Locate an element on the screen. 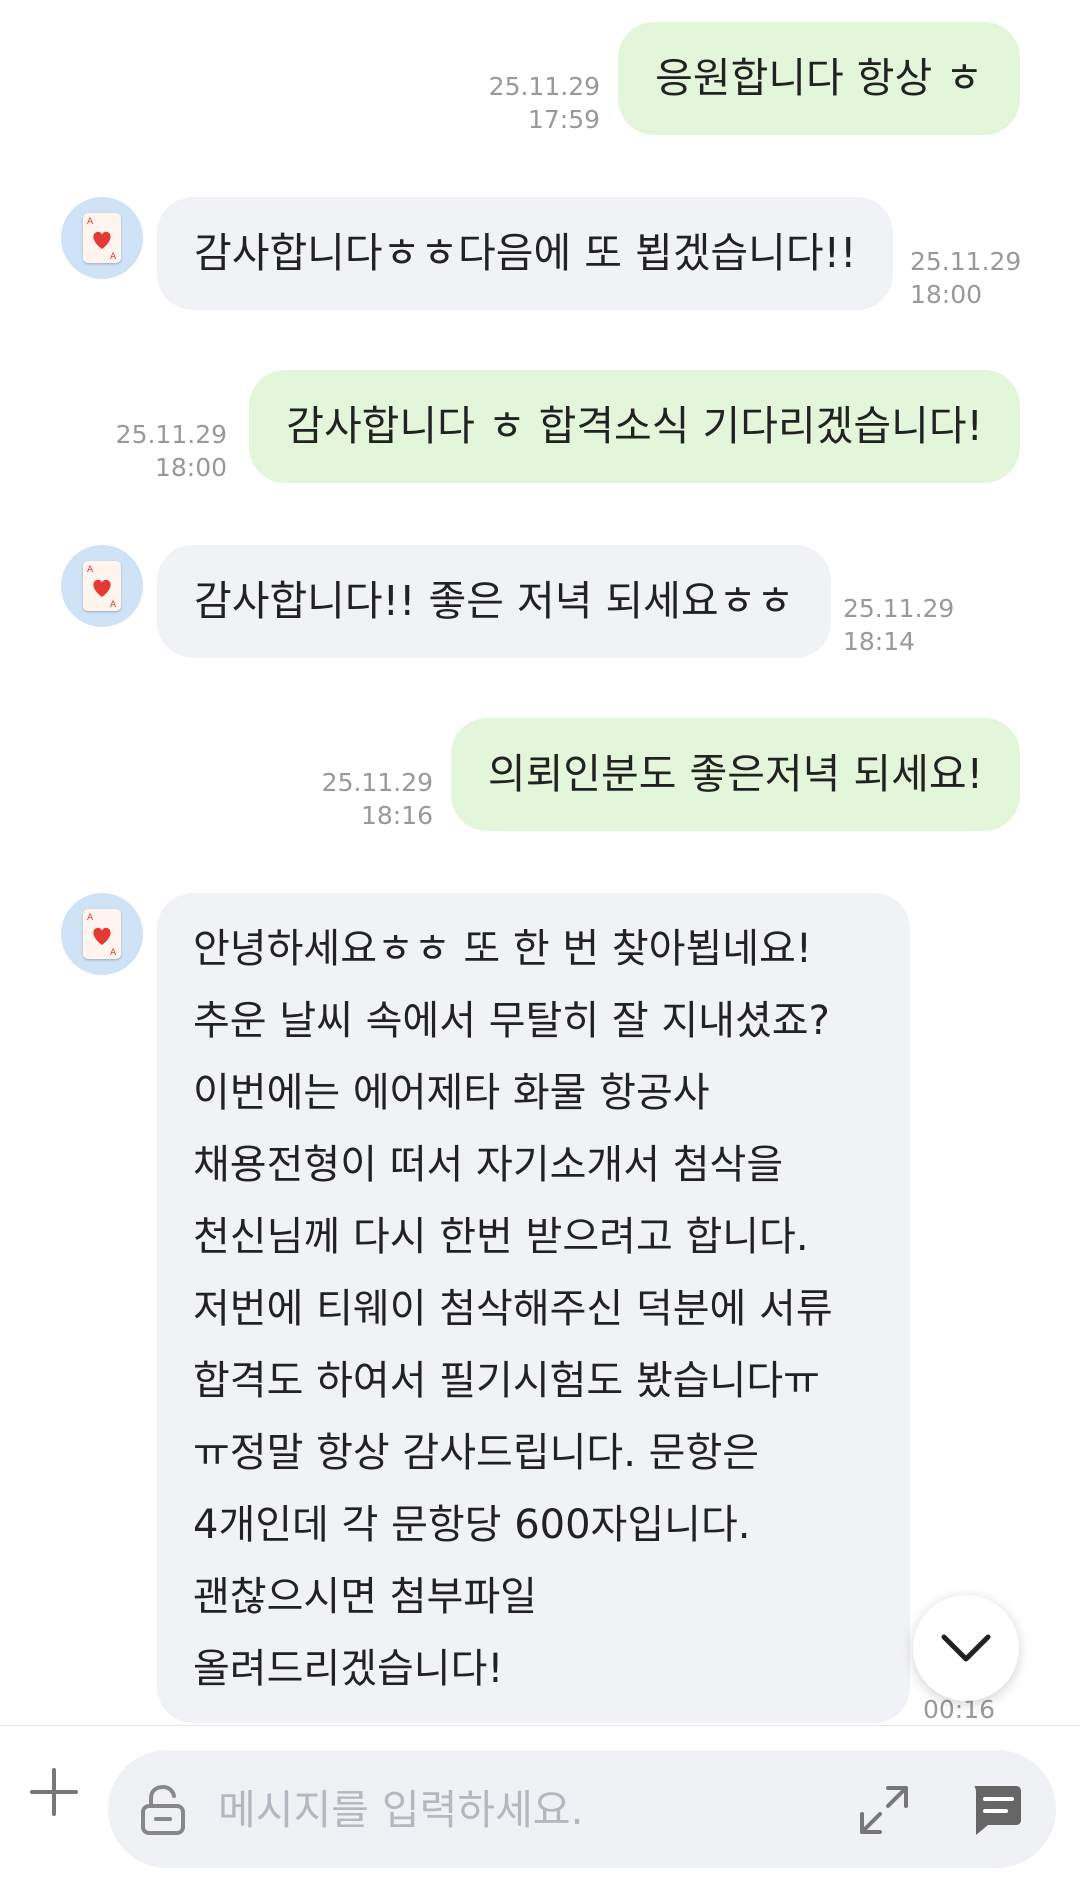 Image resolution: width=1080 pixels, height=1894 pixels. composer-bar is located at coordinates (540, 1809).